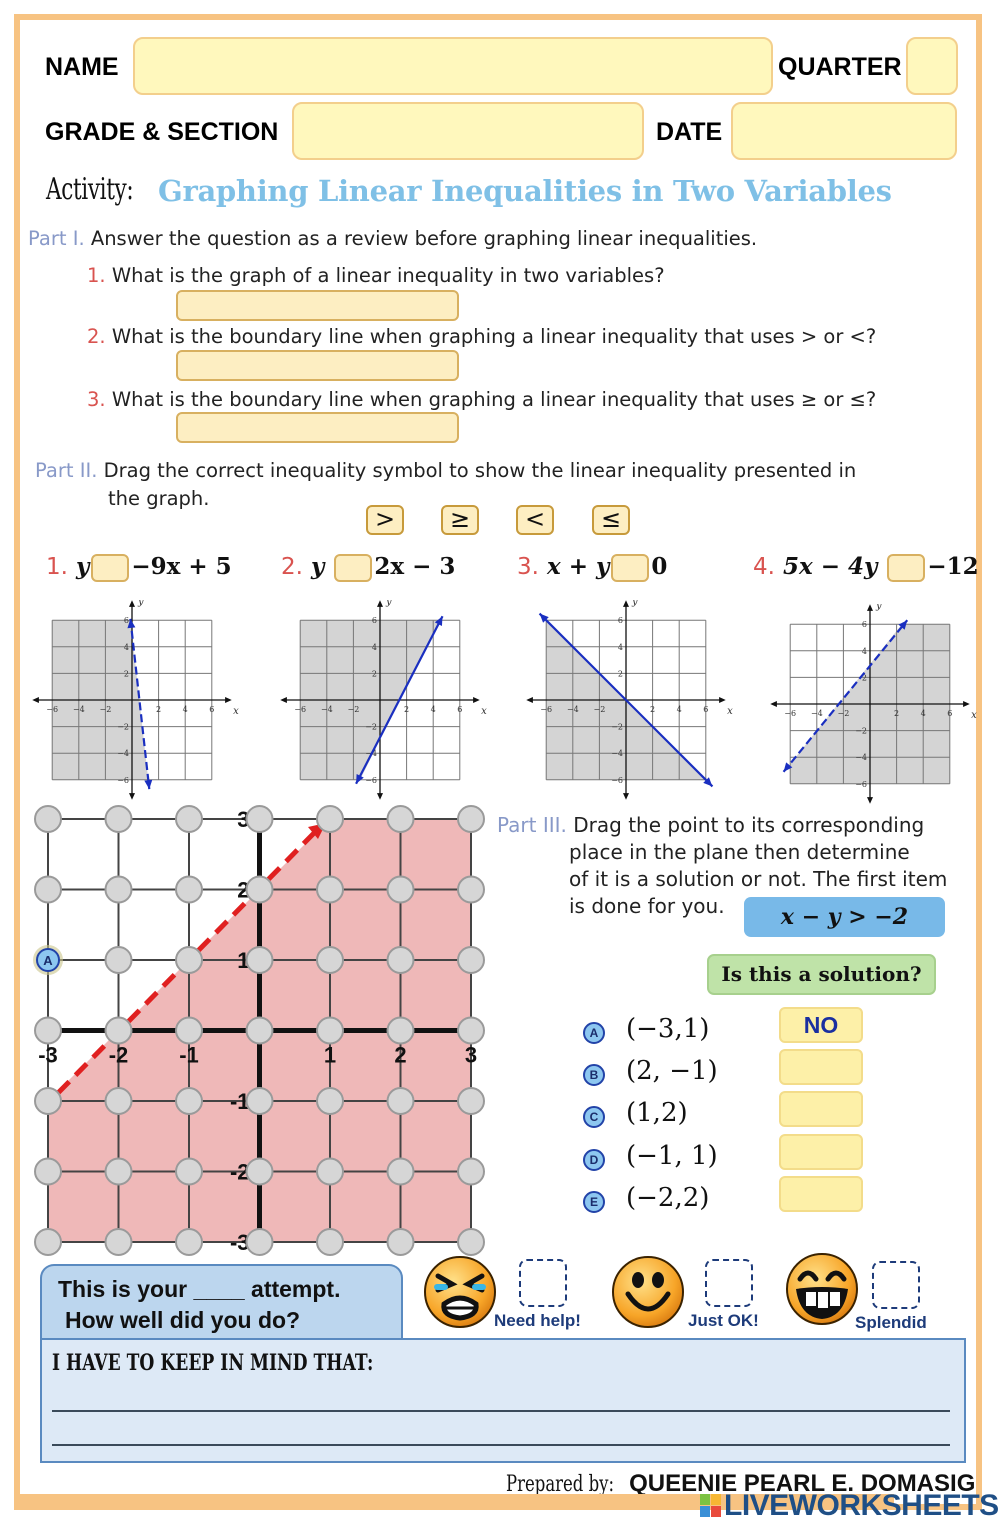 This screenshot has width=1000, height=1525. What do you see at coordinates (629, 700) in the screenshot?
I see `graph-3: −6 −6 −4 −4 −2 −2 2 2 4 4 6 6 x y` at bounding box center [629, 700].